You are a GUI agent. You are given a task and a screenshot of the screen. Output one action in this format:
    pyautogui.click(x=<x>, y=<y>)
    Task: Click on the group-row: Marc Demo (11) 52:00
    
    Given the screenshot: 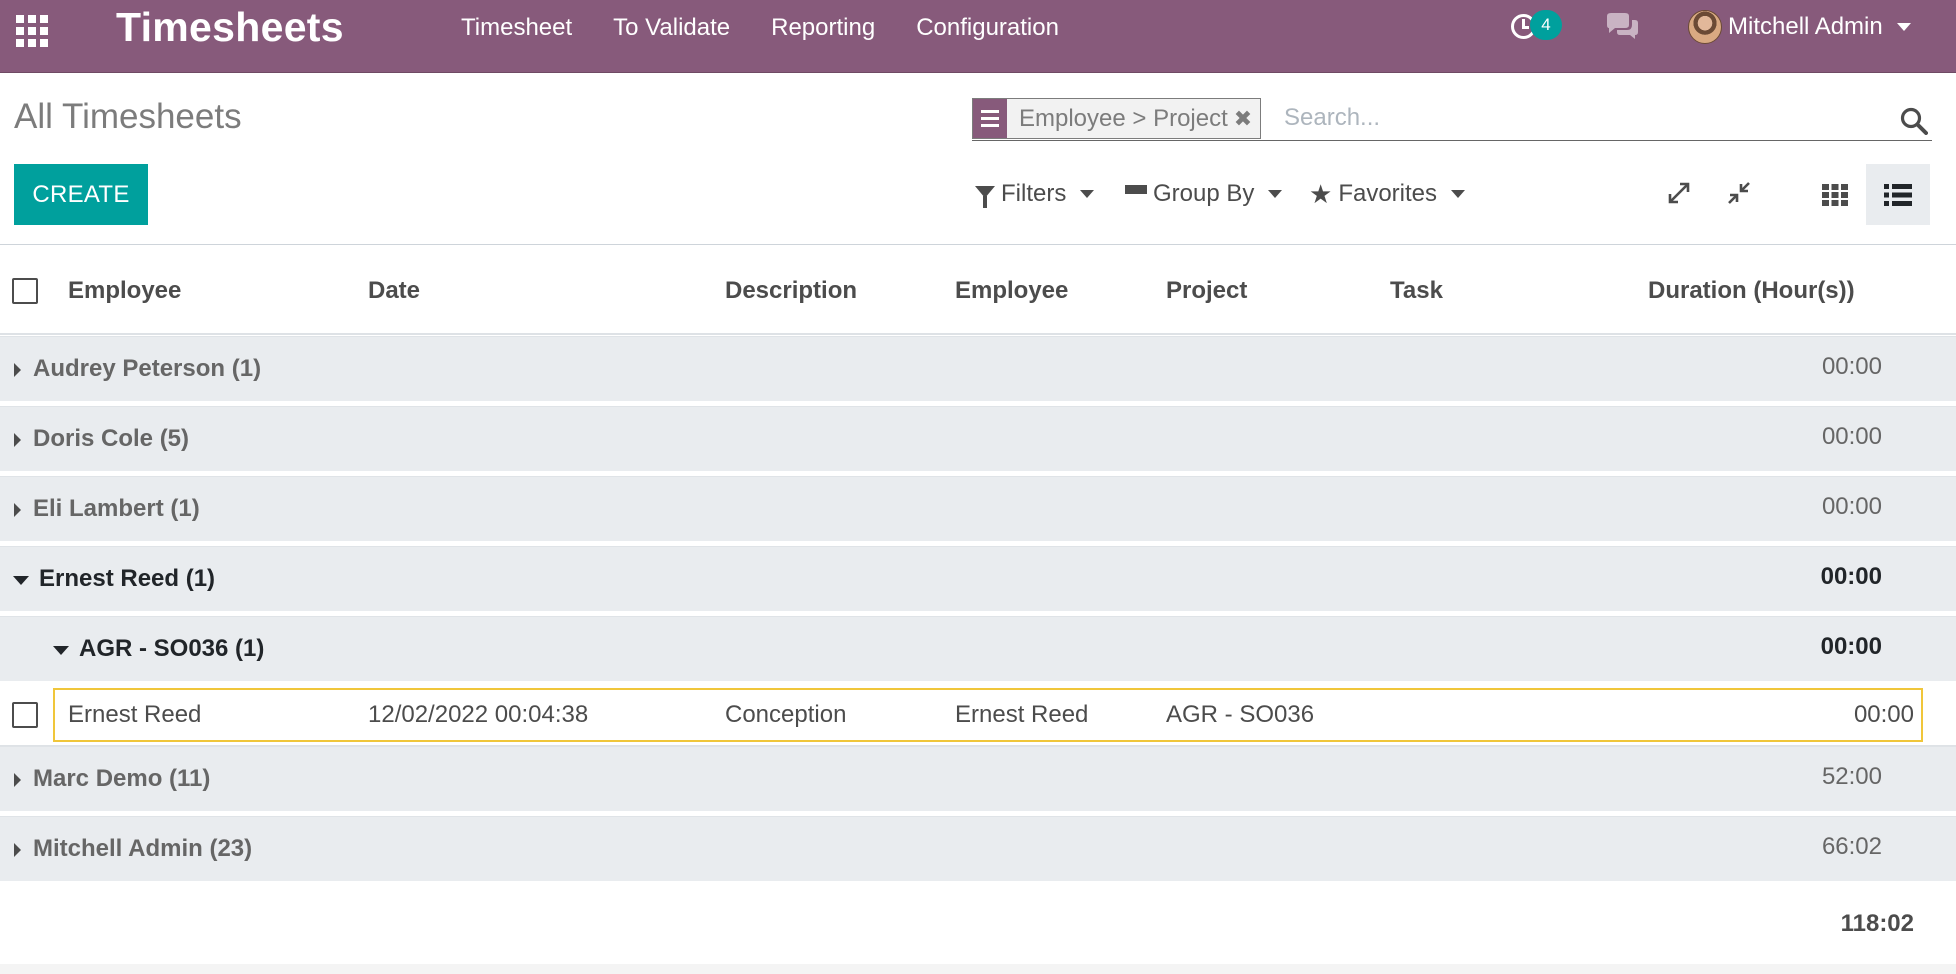 What is the action you would take?
    pyautogui.click(x=978, y=779)
    